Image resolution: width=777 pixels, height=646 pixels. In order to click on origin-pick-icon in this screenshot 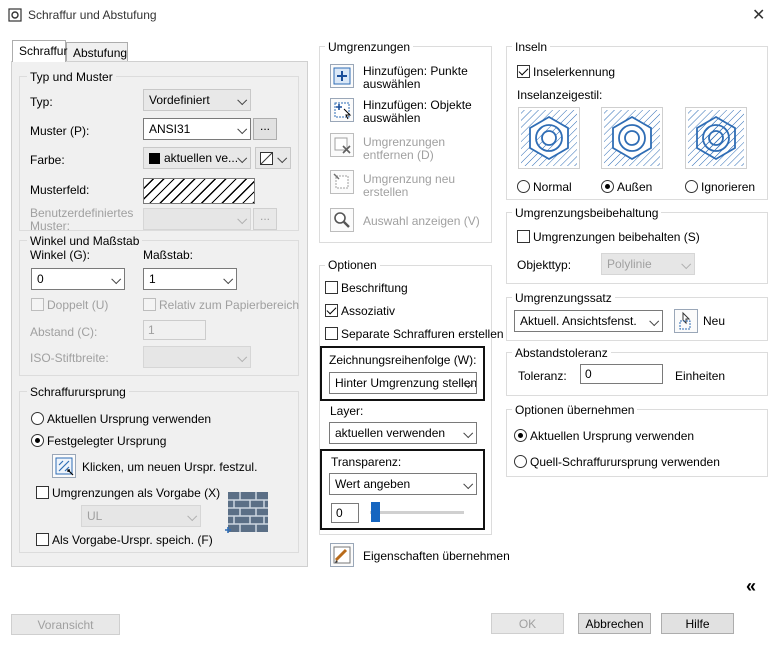, I will do `click(64, 466)`.